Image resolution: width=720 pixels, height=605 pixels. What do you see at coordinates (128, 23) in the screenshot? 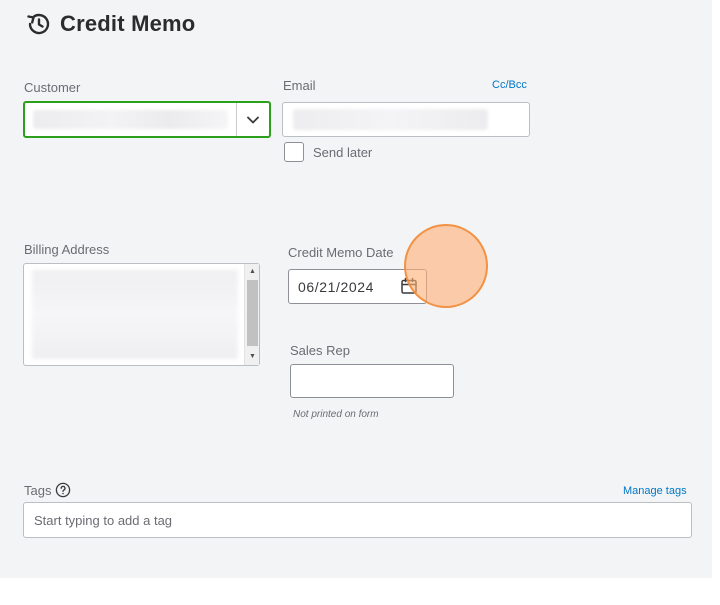
I see `page-title: Credit Memo` at bounding box center [128, 23].